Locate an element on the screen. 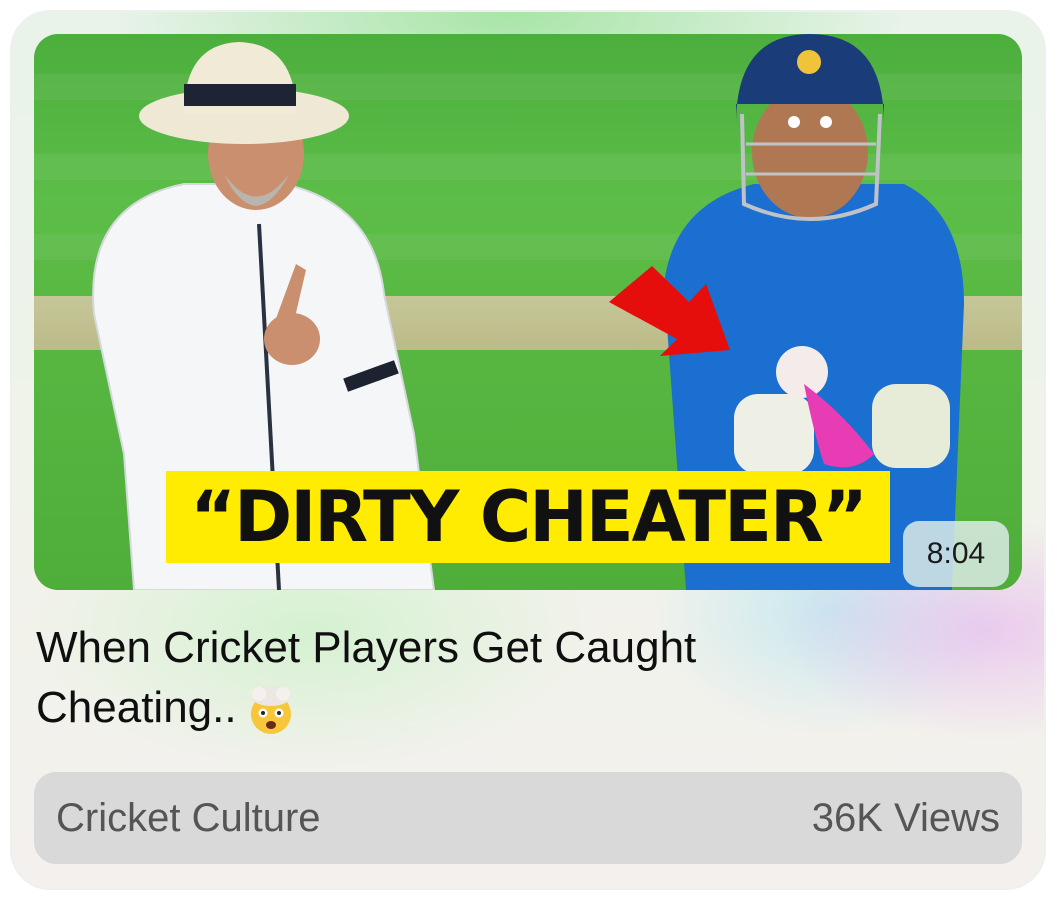  channel-name: Cricket Culture is located at coordinates (188, 818).